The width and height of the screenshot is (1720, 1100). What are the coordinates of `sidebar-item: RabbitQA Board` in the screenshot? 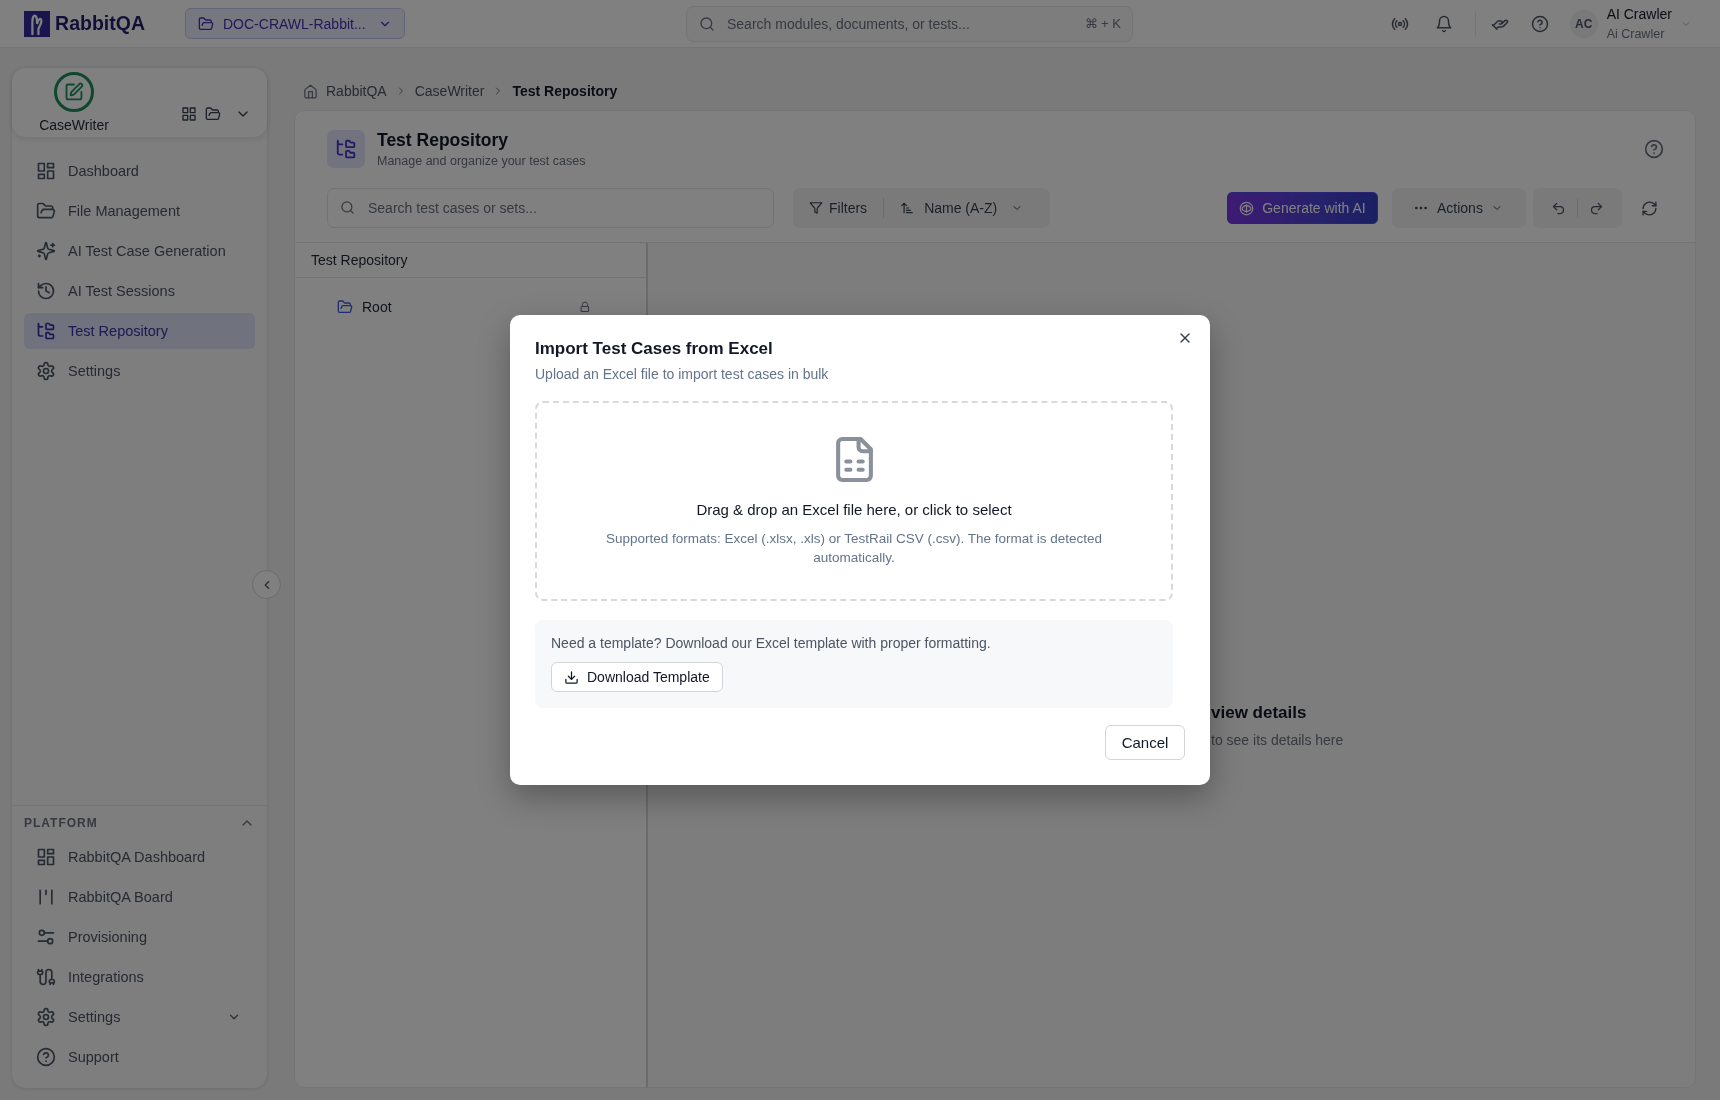 It's located at (139, 897).